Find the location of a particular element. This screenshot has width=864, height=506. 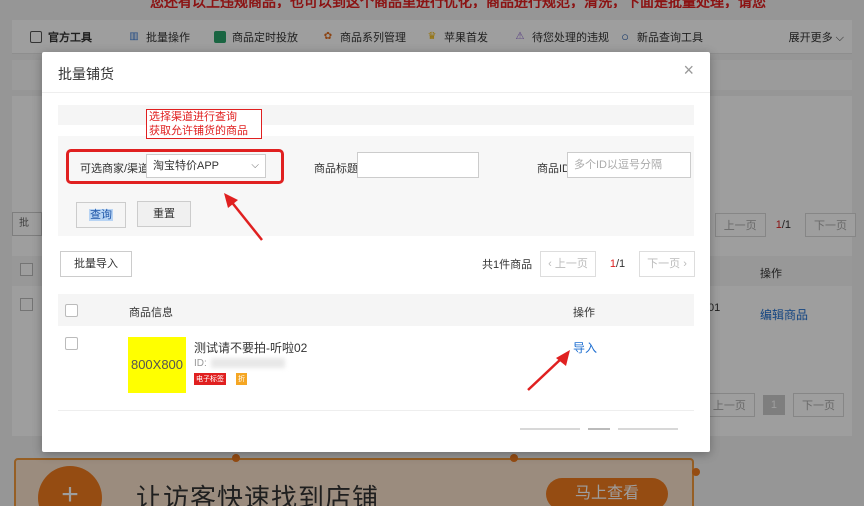

query-button: 查询 is located at coordinates (101, 215).